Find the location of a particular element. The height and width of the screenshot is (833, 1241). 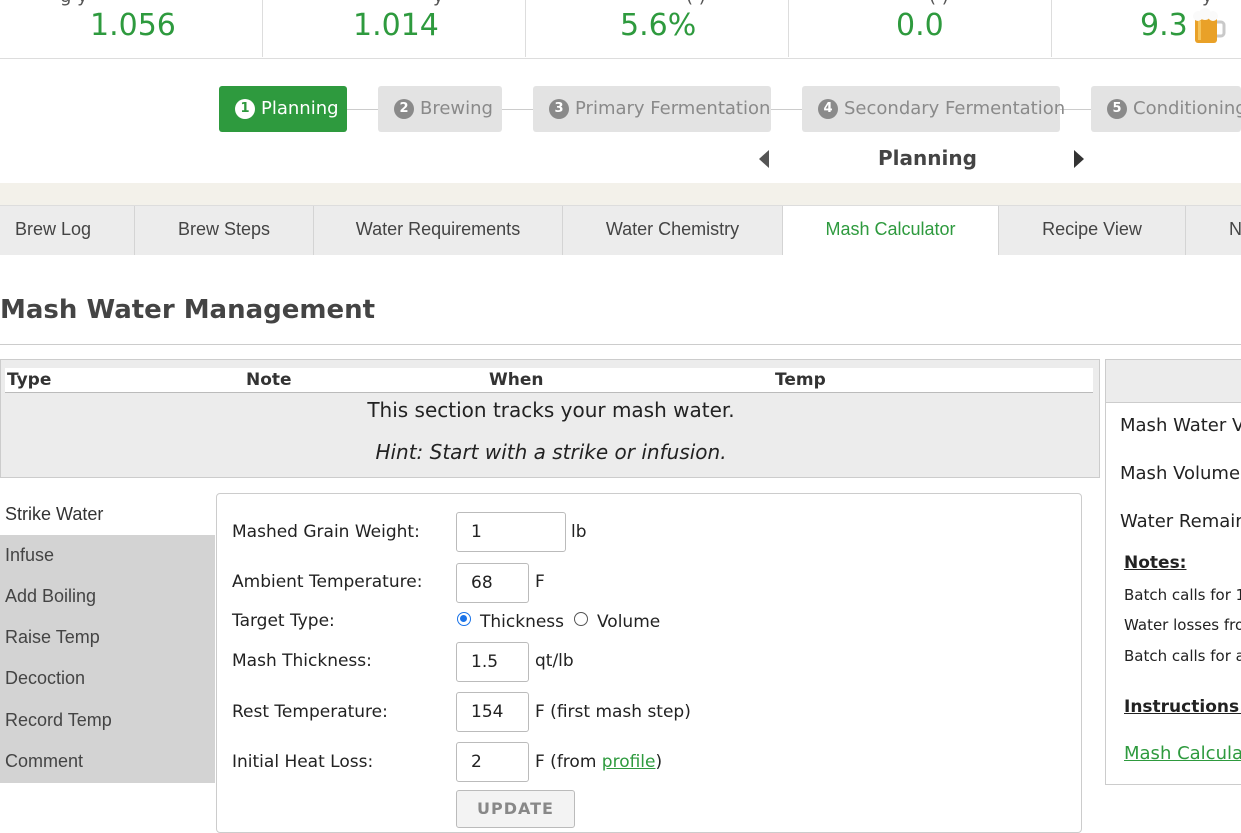

menu-decoction: Decoction is located at coordinates (107, 678).